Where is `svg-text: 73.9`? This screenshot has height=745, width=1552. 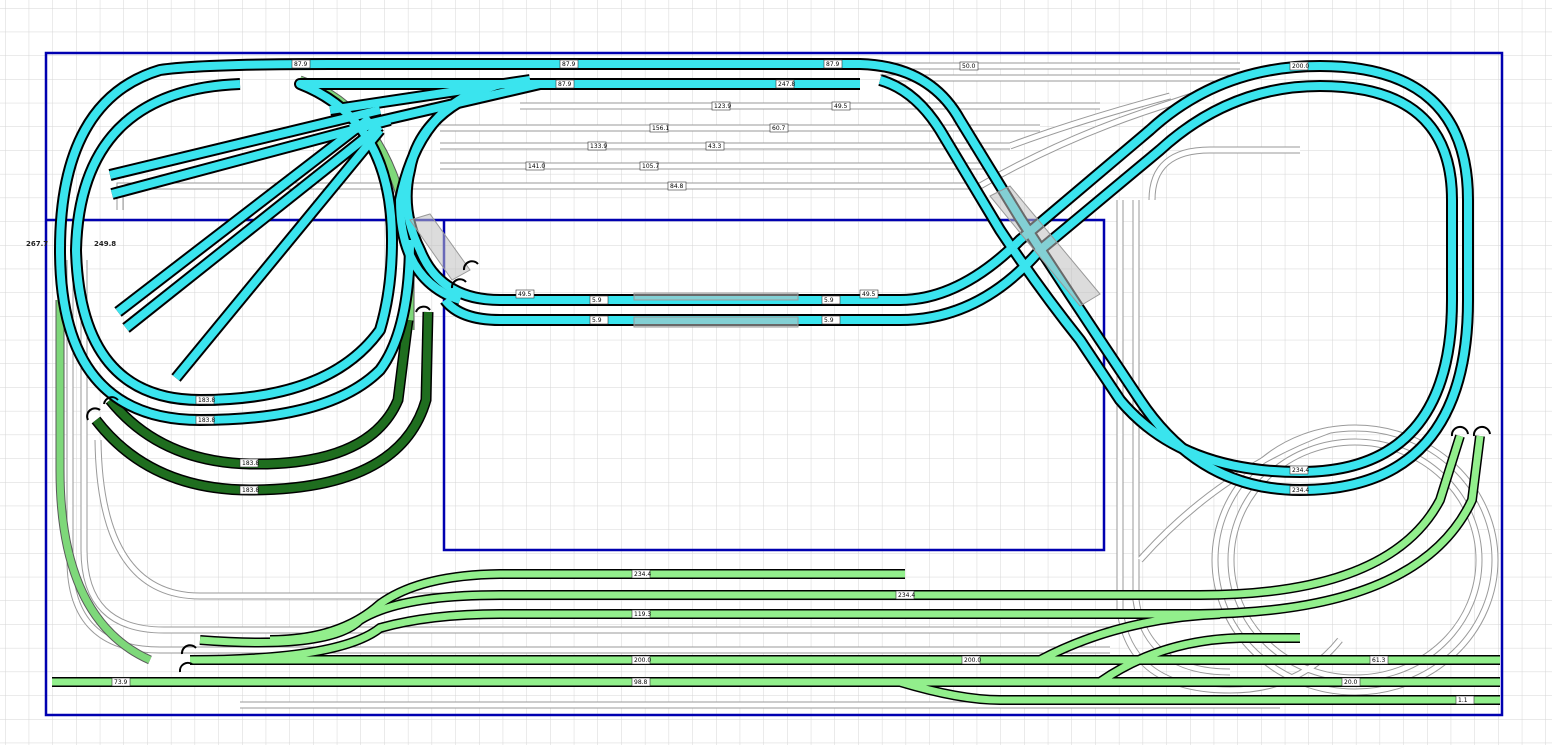 svg-text: 73.9 is located at coordinates (121, 682).